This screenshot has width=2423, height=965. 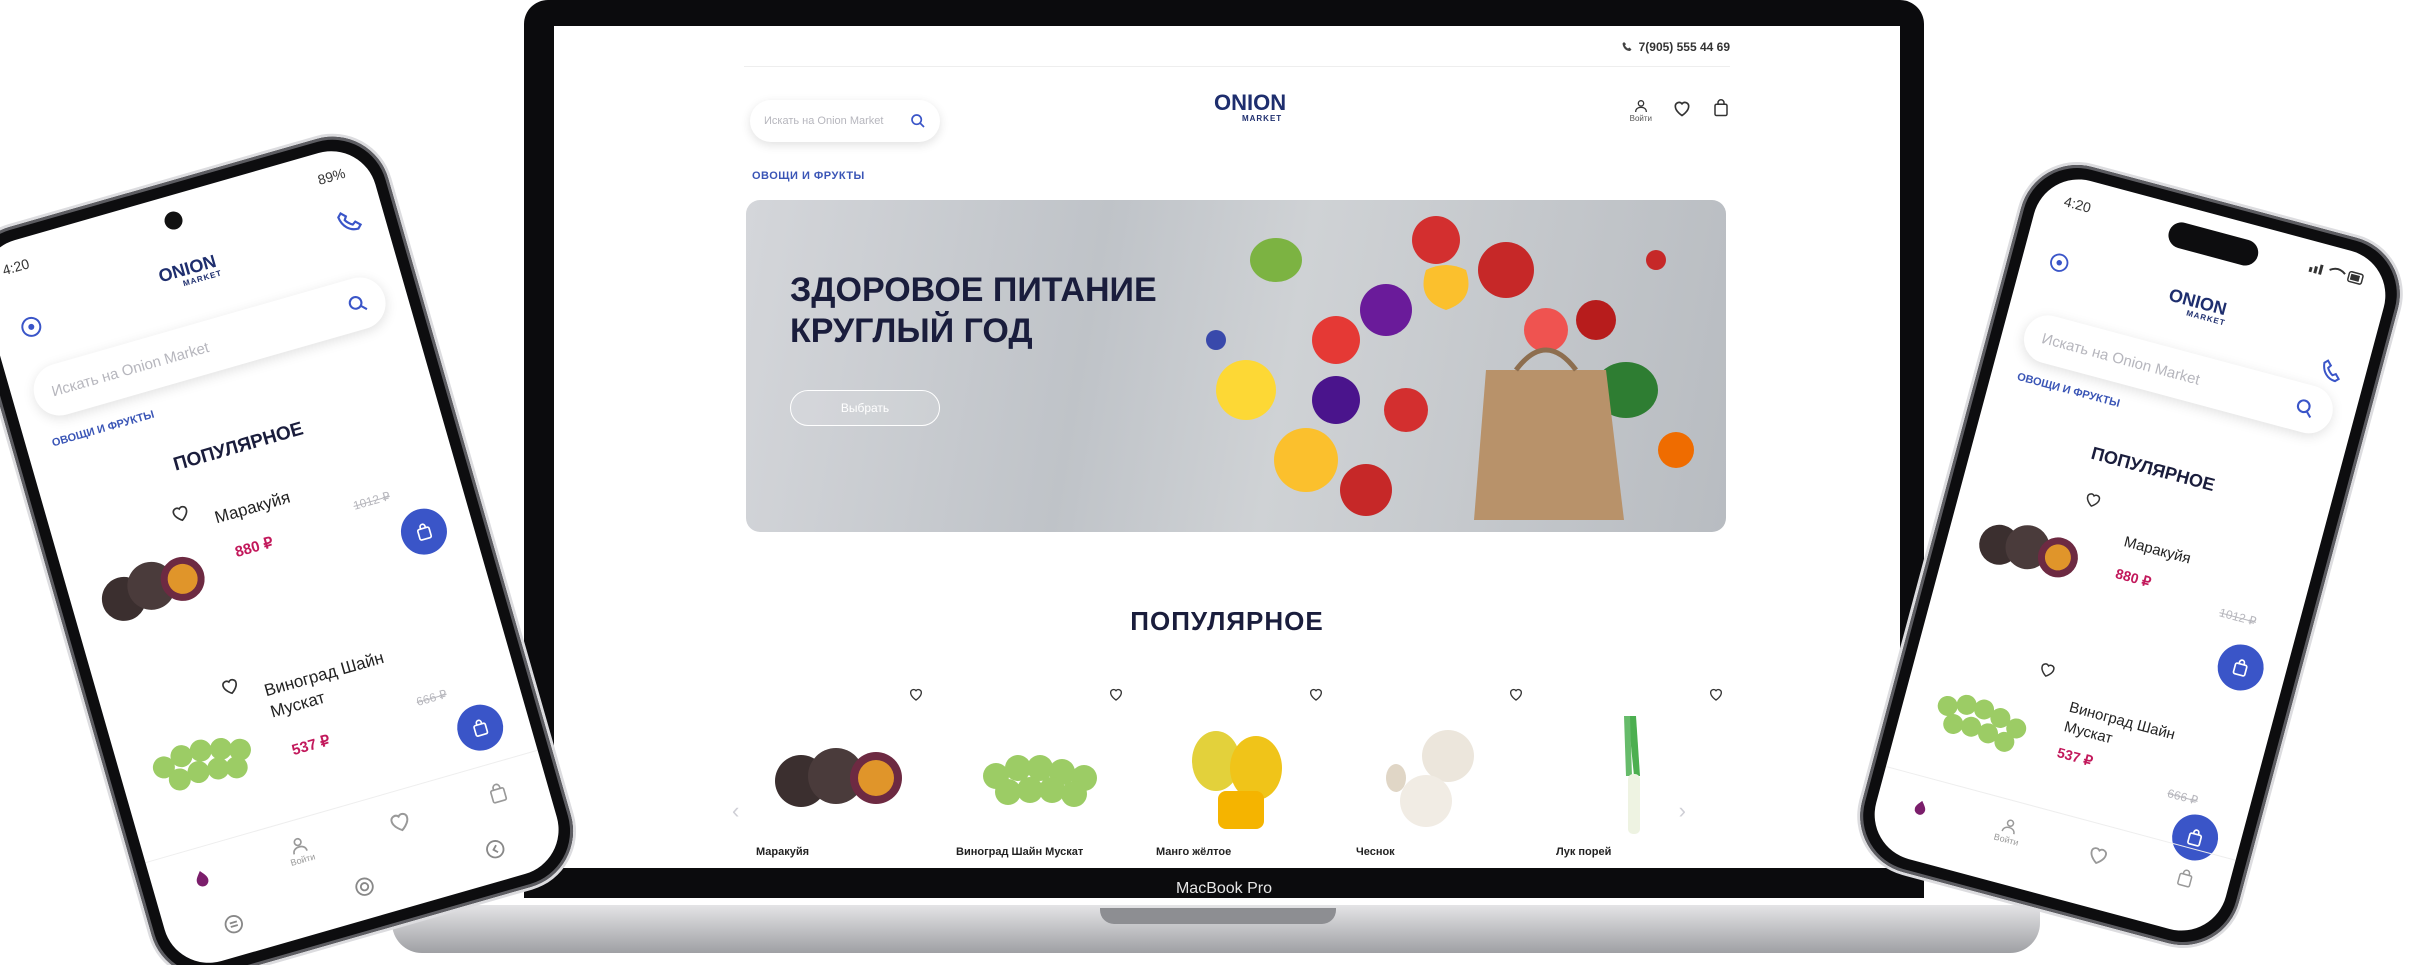 I want to click on vegetables-illustration, so click(x=1450, y=368).